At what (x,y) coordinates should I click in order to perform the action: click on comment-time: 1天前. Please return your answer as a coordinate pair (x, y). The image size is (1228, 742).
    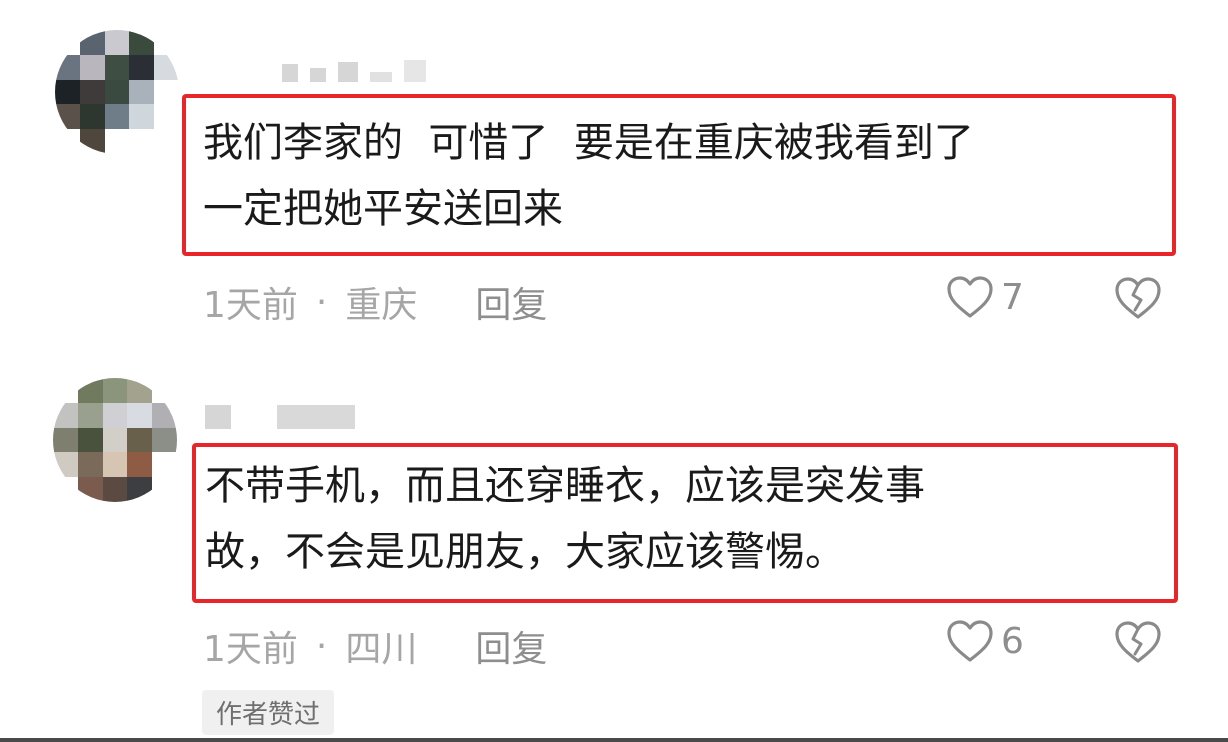
    Looking at the image, I should click on (250, 649).